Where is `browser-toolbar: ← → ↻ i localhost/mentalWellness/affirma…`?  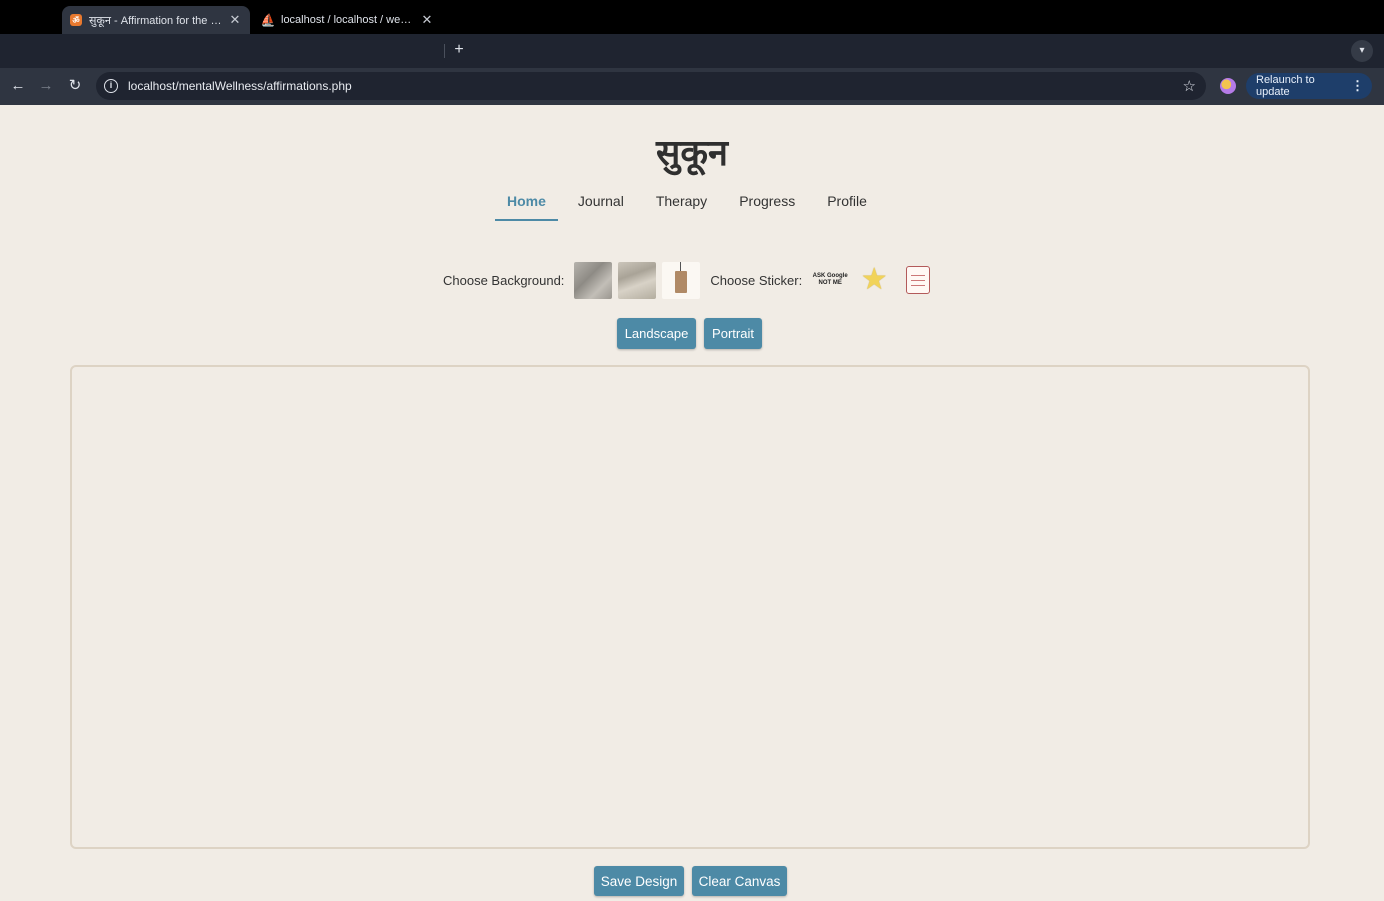
browser-toolbar: ← → ↻ i localhost/mentalWellness/affirma… is located at coordinates (692, 86).